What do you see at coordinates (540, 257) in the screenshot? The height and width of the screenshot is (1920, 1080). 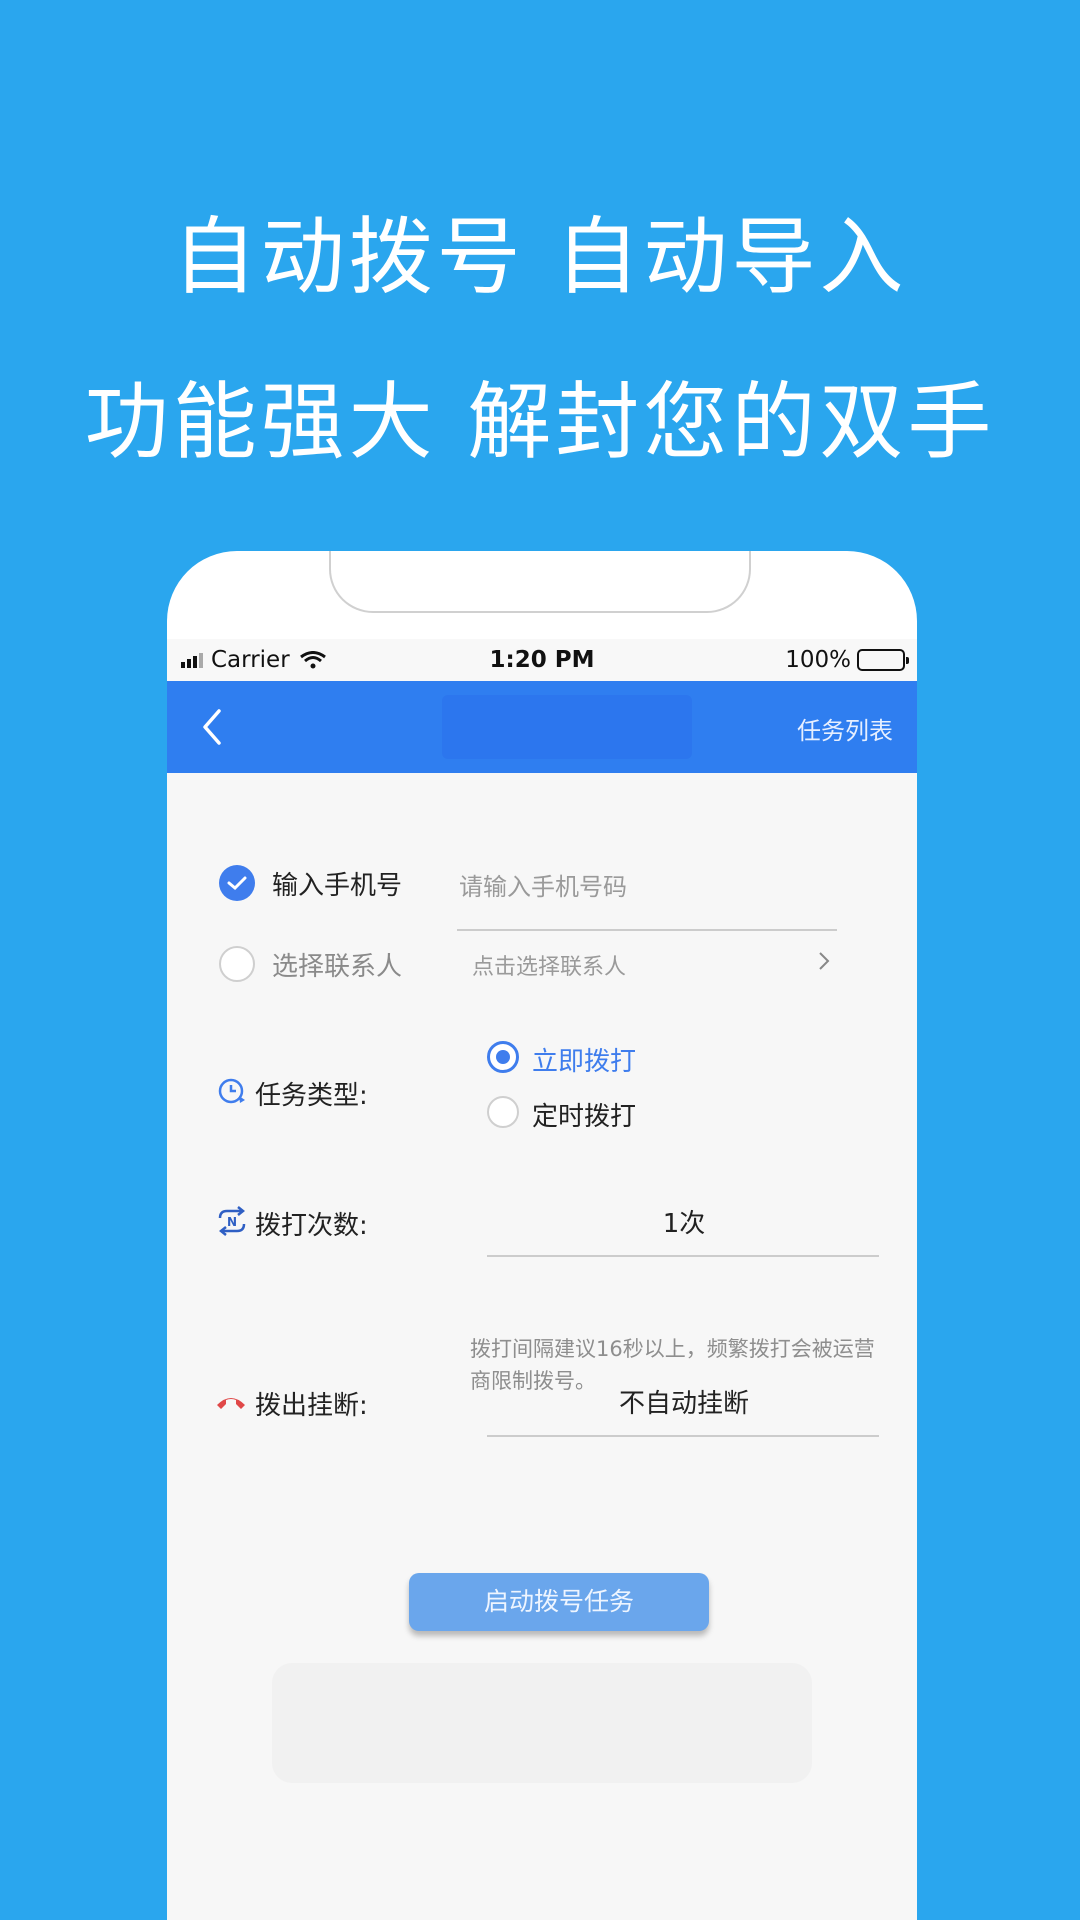 I see `headline-line-1: 自动拨号 自动导入` at bounding box center [540, 257].